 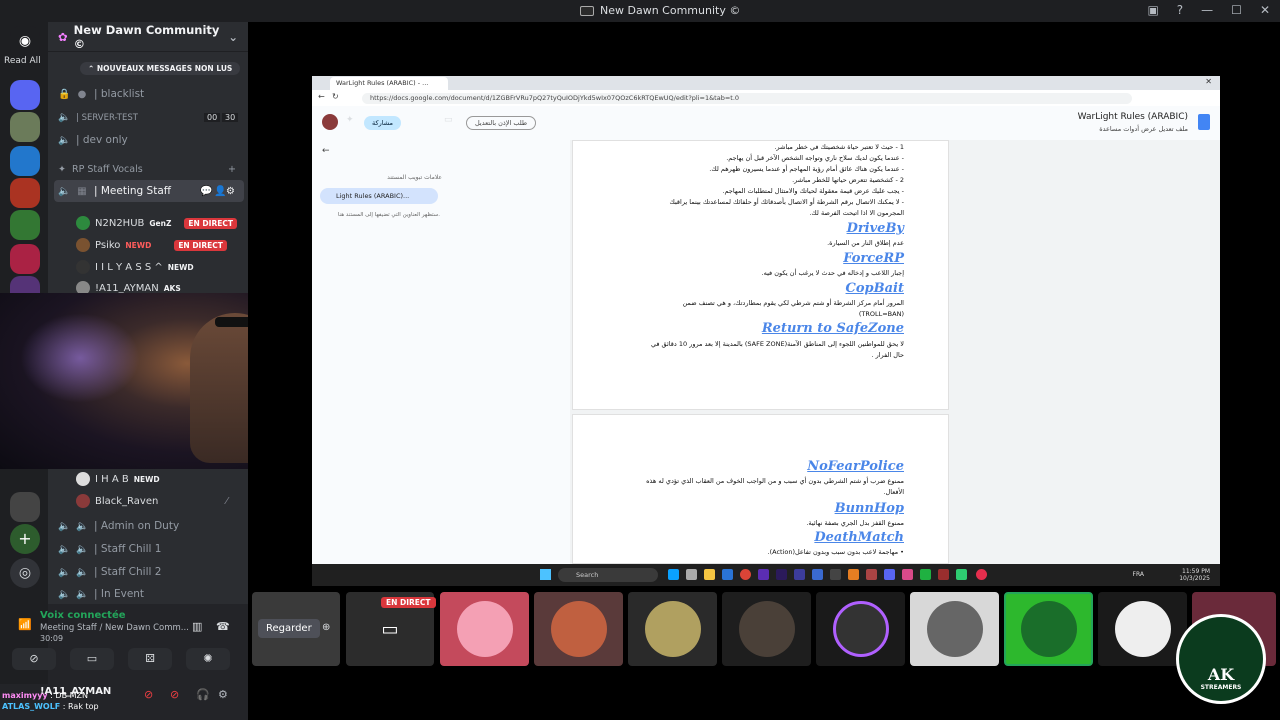 I want to click on server-header: ✿ New Dawn Community © ⌄, so click(x=148, y=37).